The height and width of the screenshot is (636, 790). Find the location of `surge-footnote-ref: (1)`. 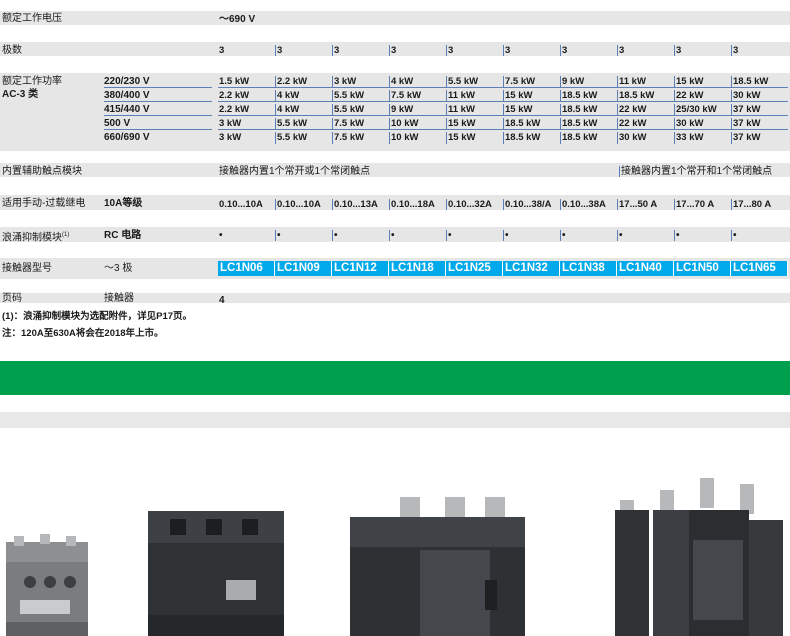

surge-footnote-ref: (1) is located at coordinates (66, 235).